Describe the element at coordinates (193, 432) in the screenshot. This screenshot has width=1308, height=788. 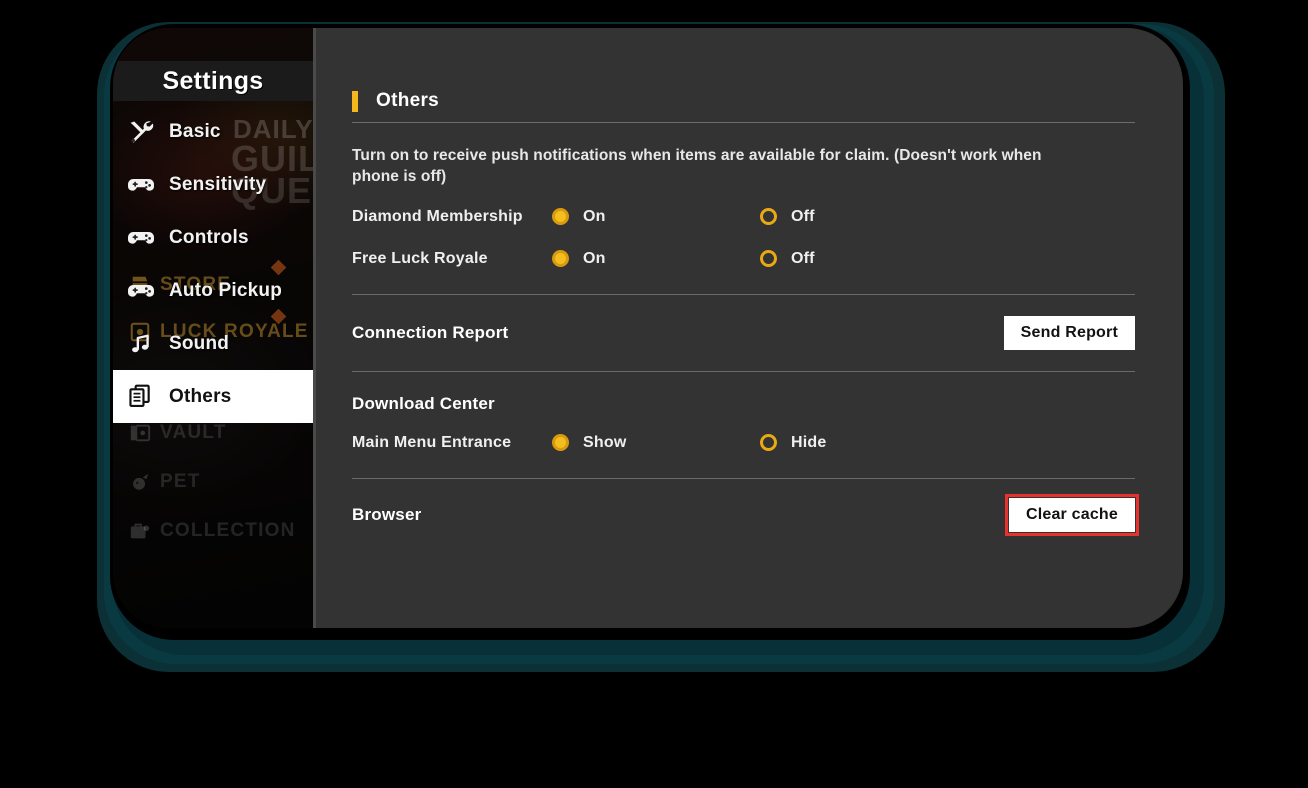
I see `background-item-label: VAULT` at that location.